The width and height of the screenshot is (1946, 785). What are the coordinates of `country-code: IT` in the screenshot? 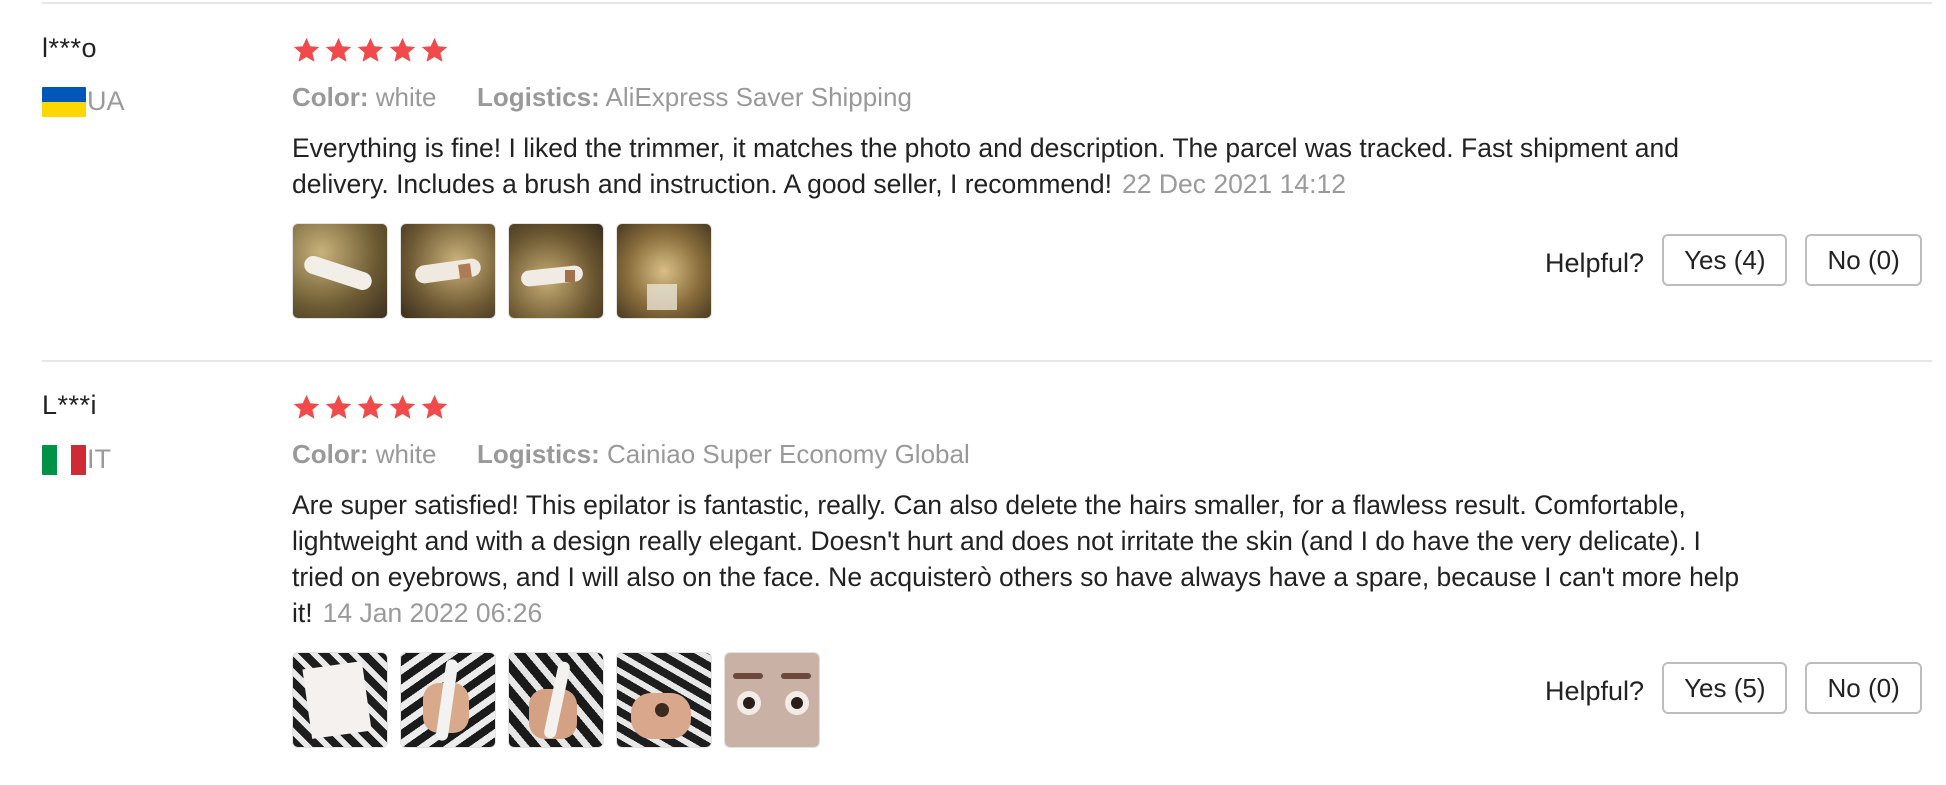 It's located at (99, 459).